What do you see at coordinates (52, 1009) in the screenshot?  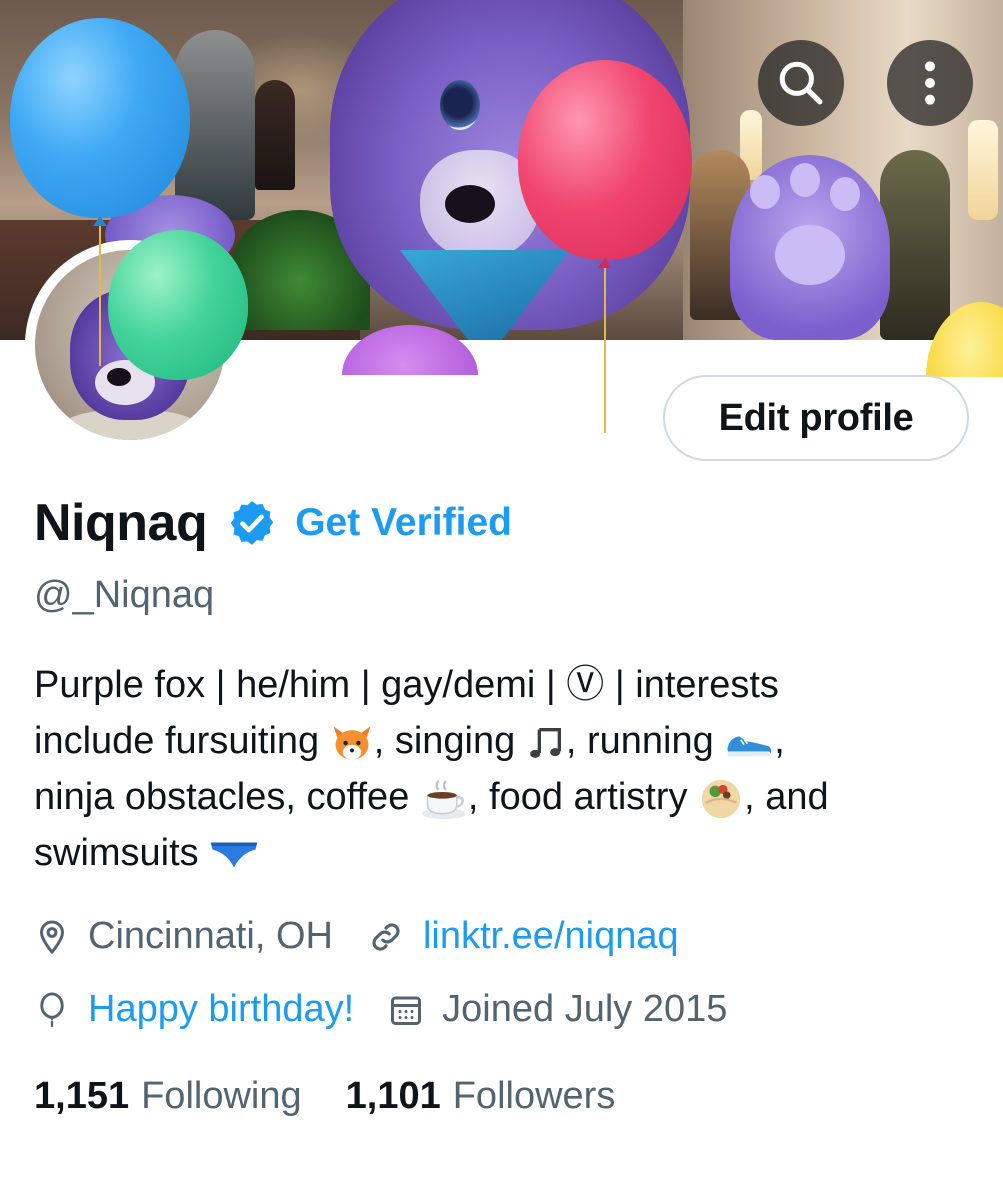 I see `balloon-icon` at bounding box center [52, 1009].